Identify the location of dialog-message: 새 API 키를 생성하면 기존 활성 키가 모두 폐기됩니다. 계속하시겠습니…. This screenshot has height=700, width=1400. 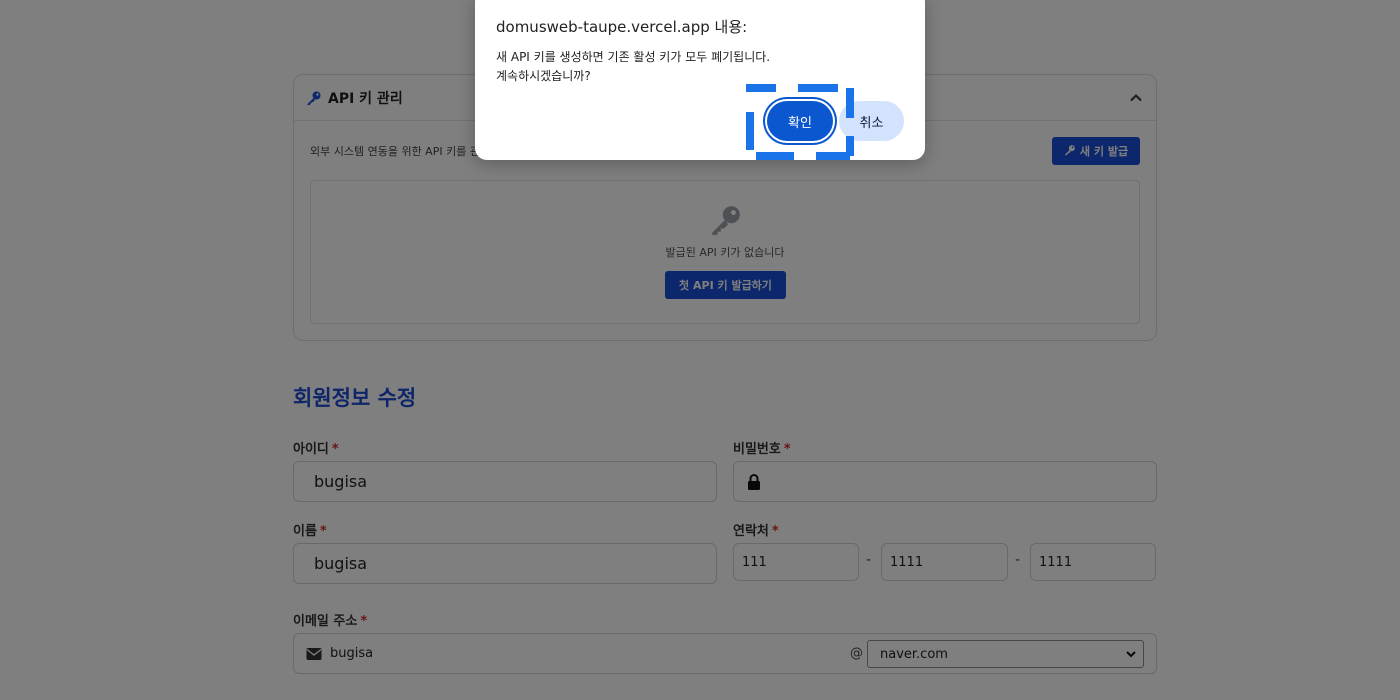
(633, 66).